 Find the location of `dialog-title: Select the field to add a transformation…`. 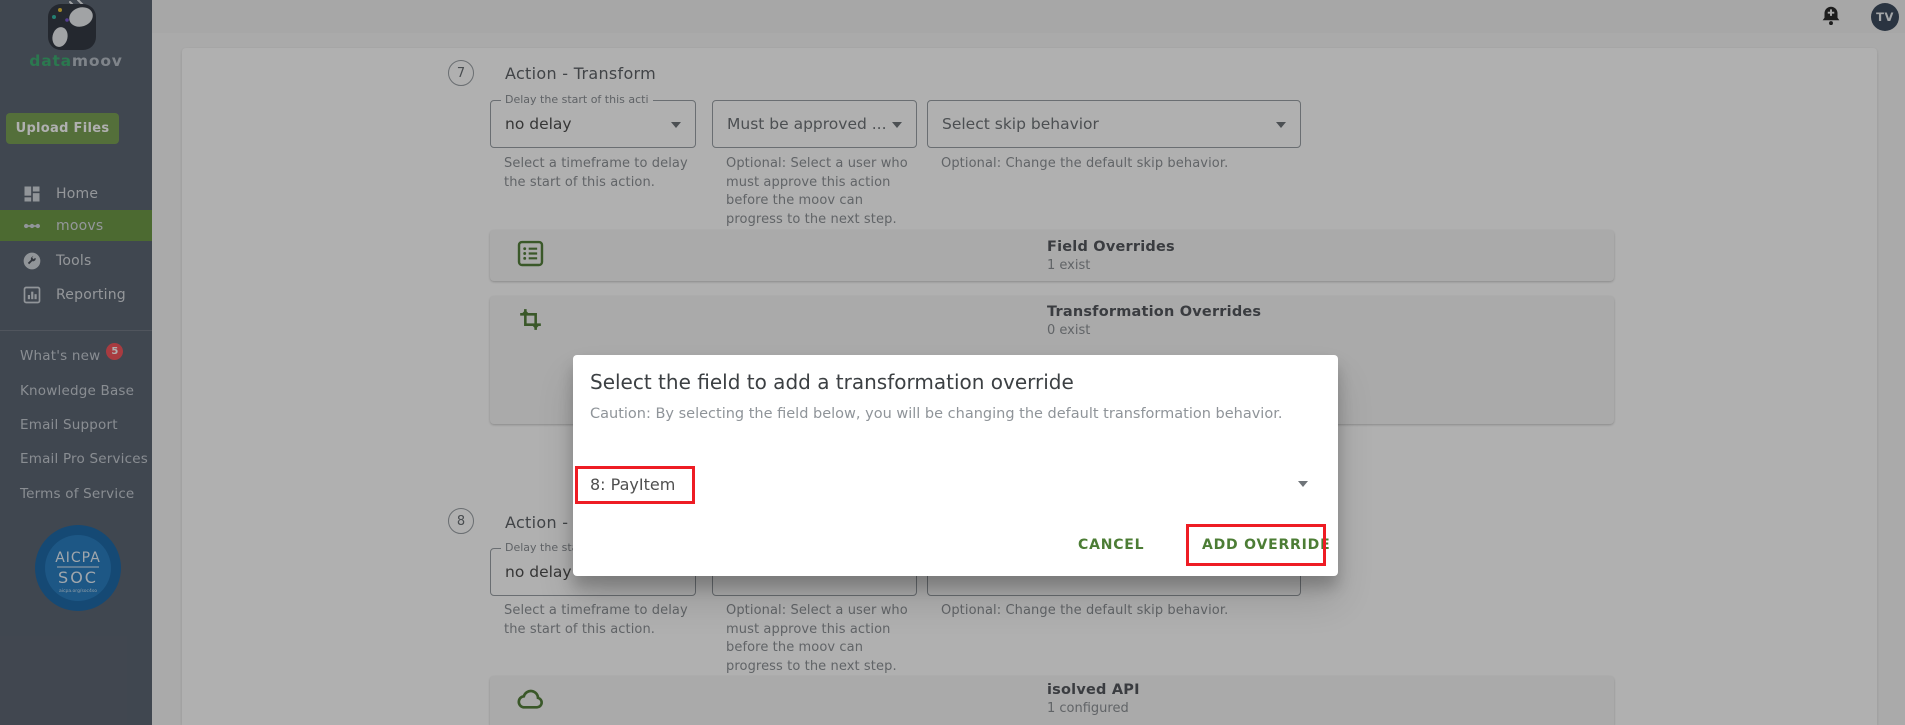

dialog-title: Select the field to add a transformation… is located at coordinates (832, 382).